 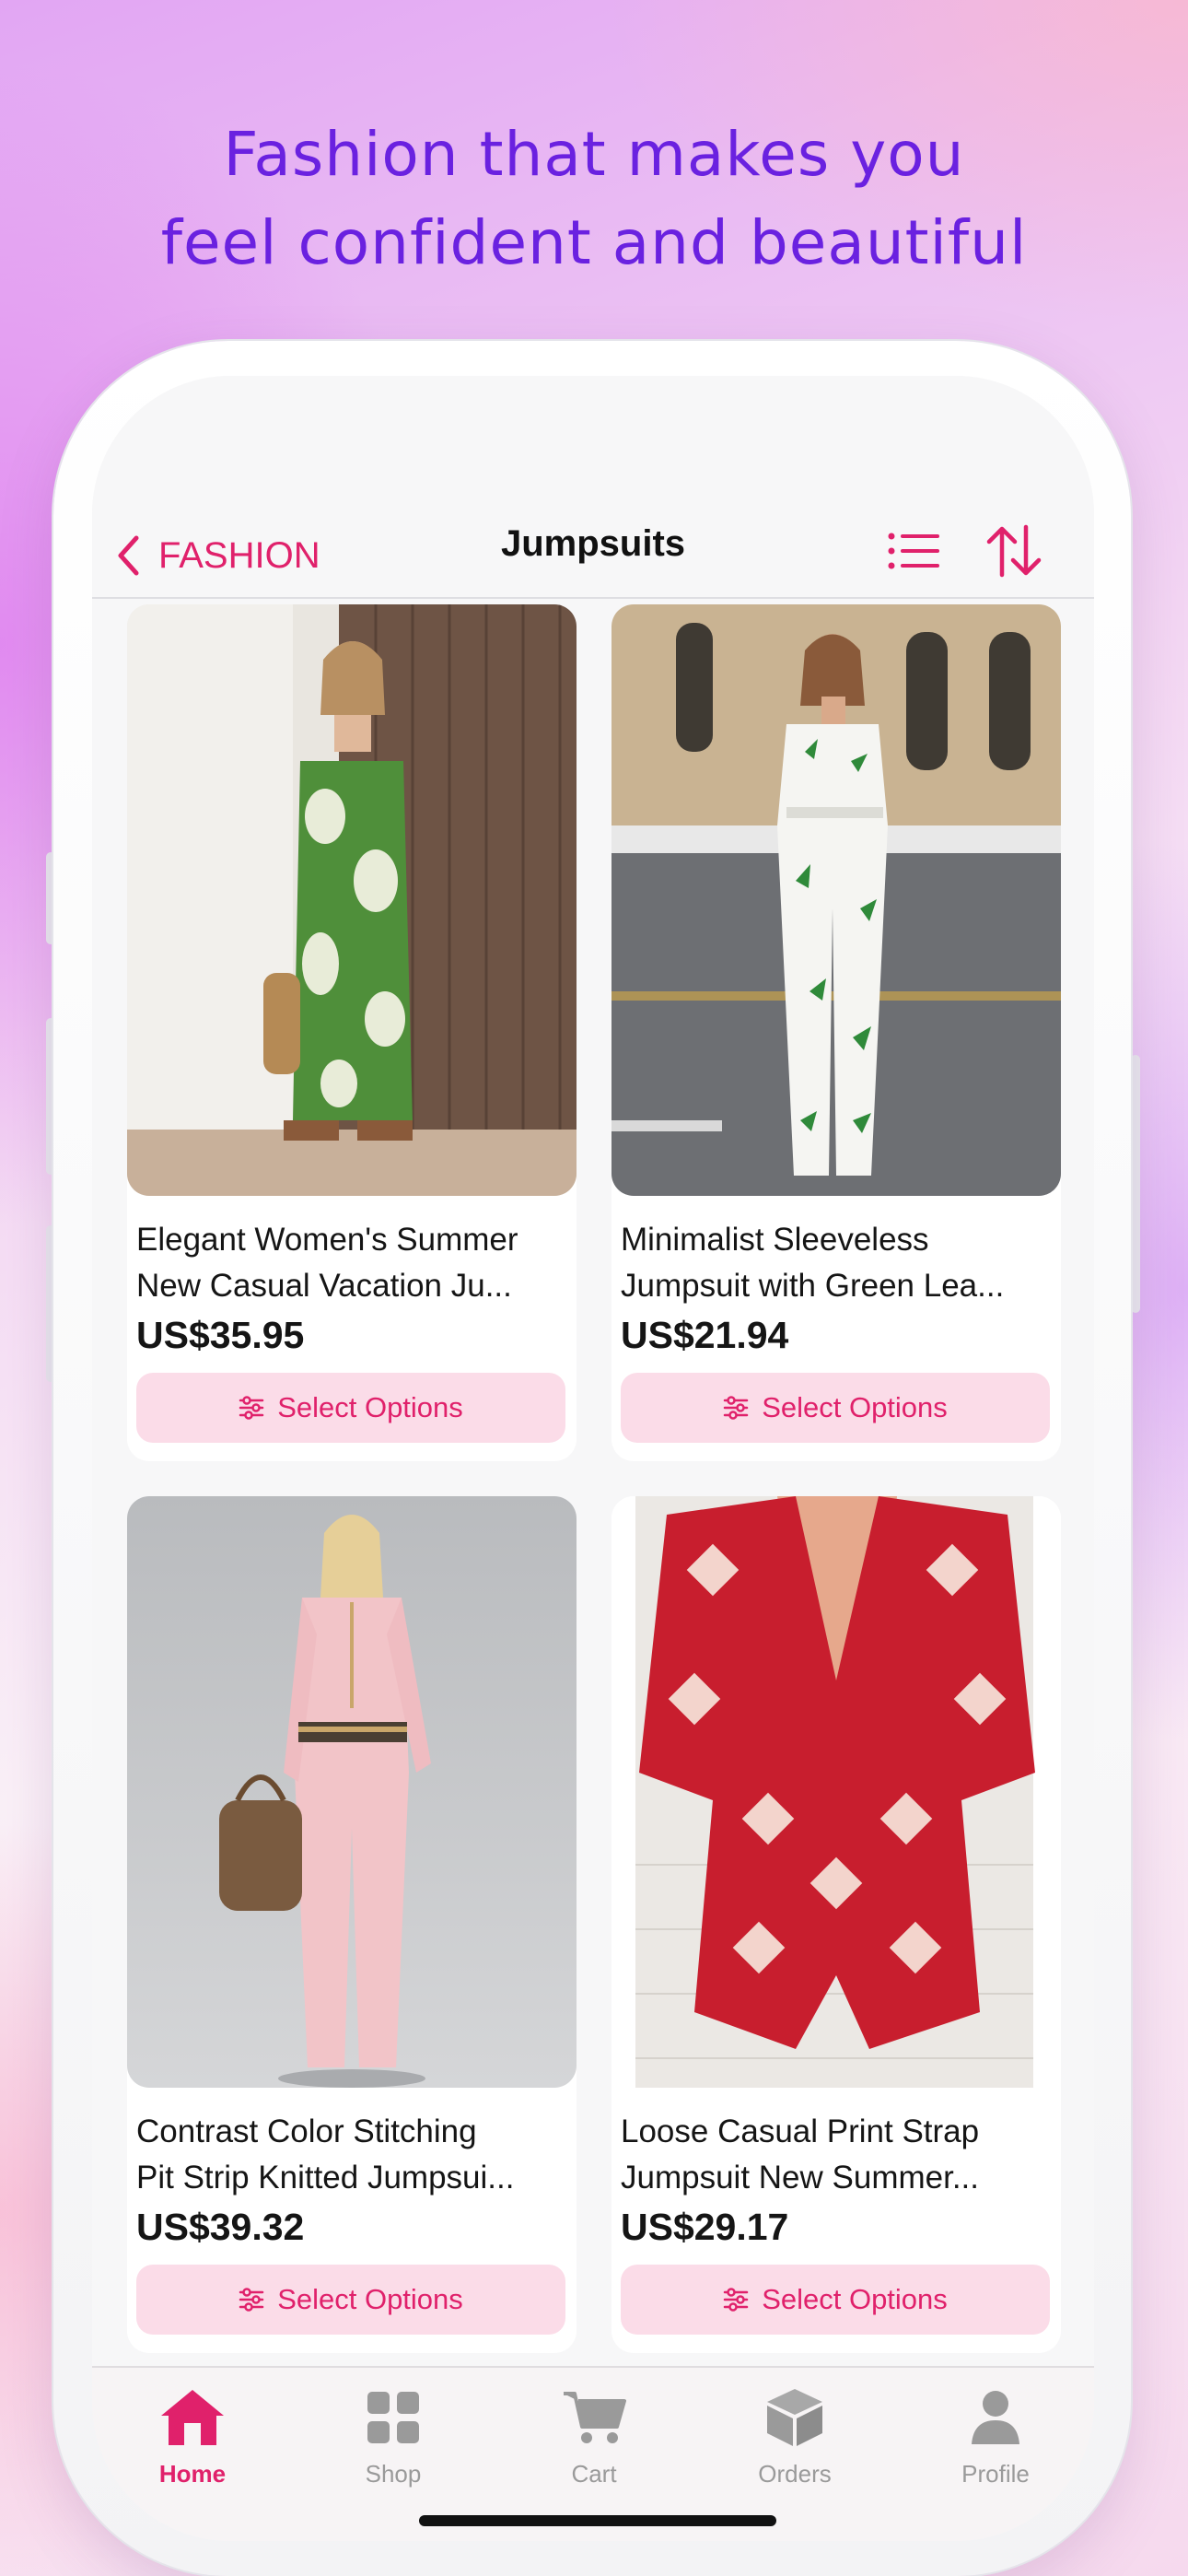 I want to click on person-icon, so click(x=995, y=2417).